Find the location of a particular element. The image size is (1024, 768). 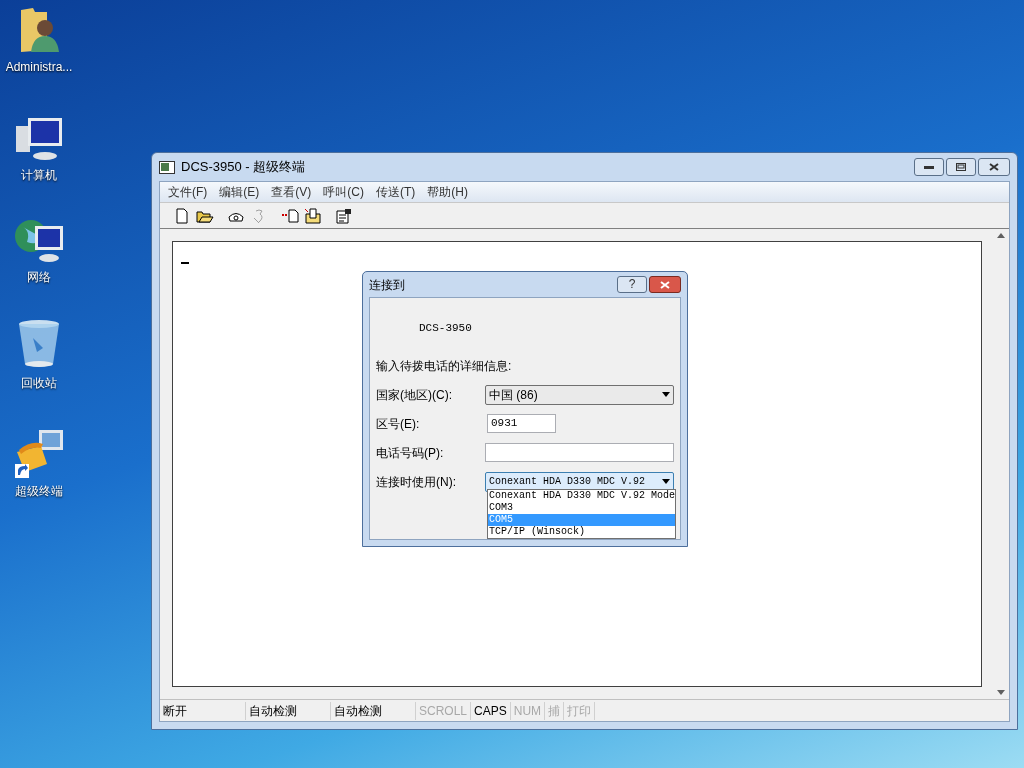

menu-item: 帮助(H) is located at coordinates (447, 192).